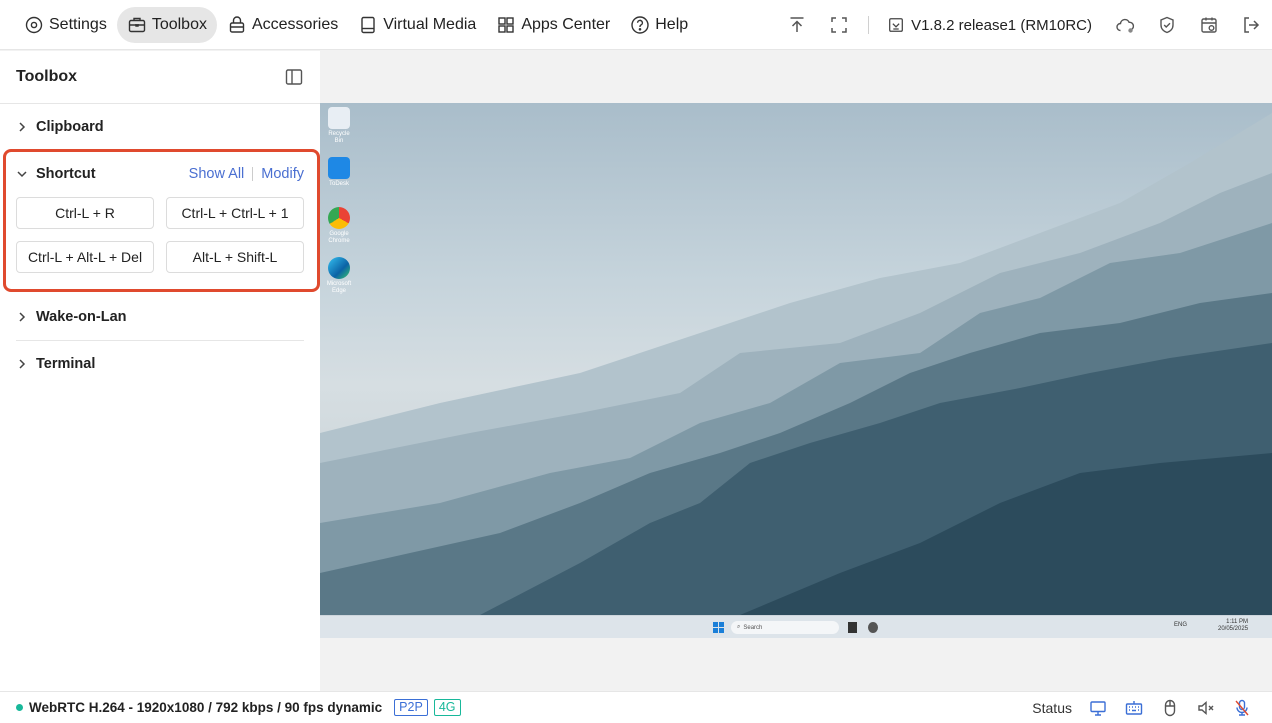 The width and height of the screenshot is (1272, 723). I want to click on taskbar-search-placeholder: Search, so click(753, 627).